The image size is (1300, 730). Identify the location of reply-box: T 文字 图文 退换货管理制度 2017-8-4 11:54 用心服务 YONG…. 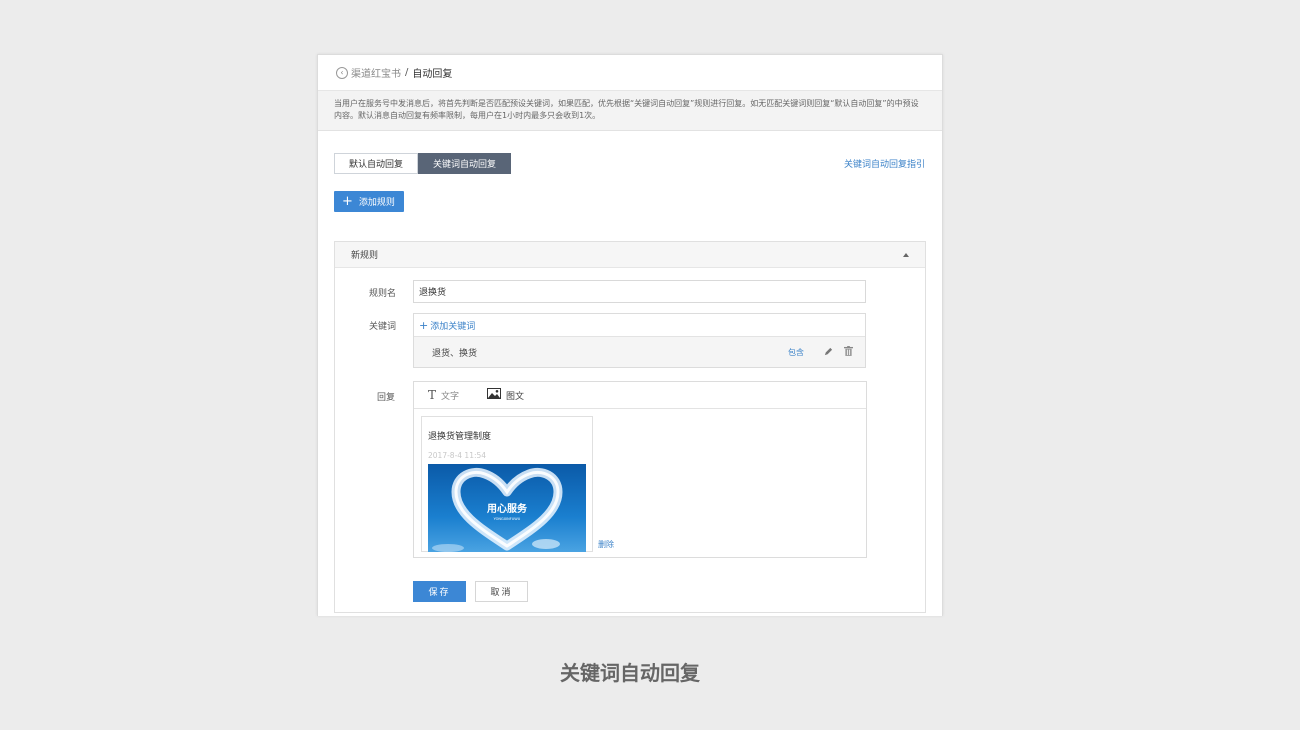
(640, 469).